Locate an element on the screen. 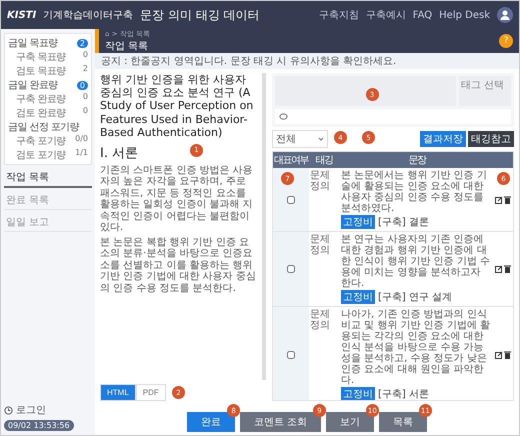 The height and width of the screenshot is (436, 520). format-tab: HTML is located at coordinates (118, 392).